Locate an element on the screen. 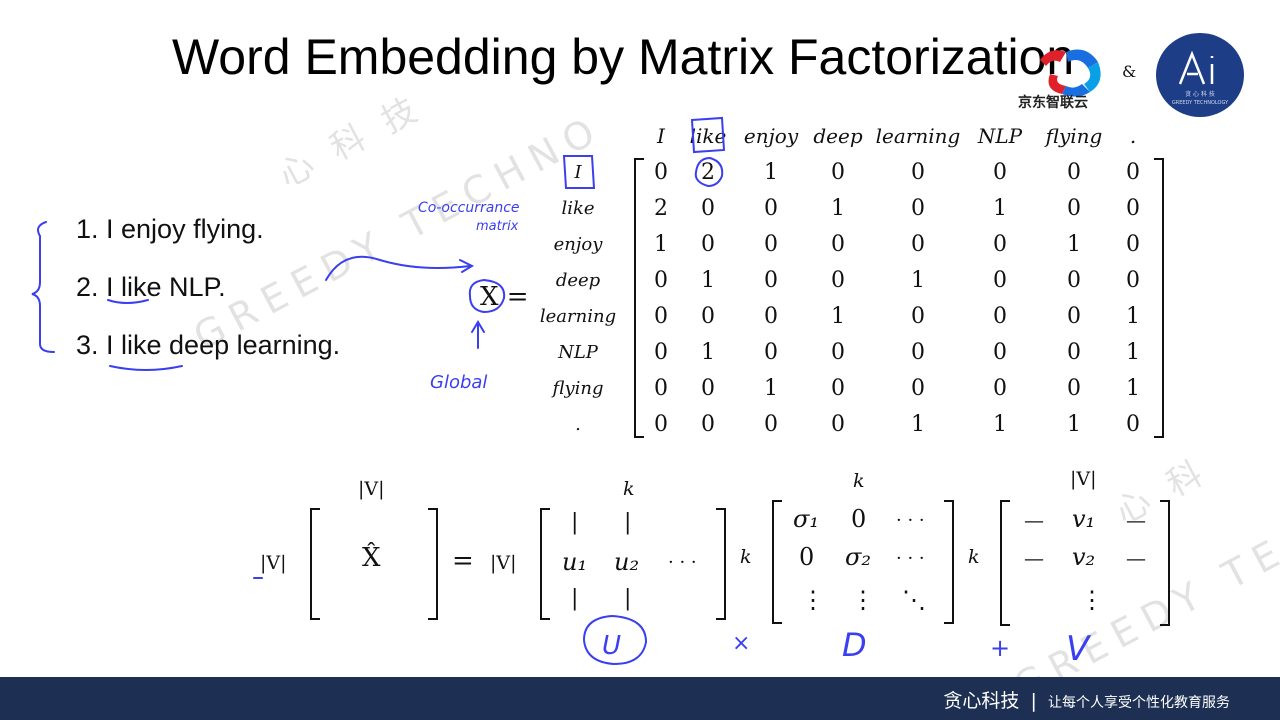 Image resolution: width=1280 pixels, height=720 pixels. u2: u₂ is located at coordinates (627, 562).